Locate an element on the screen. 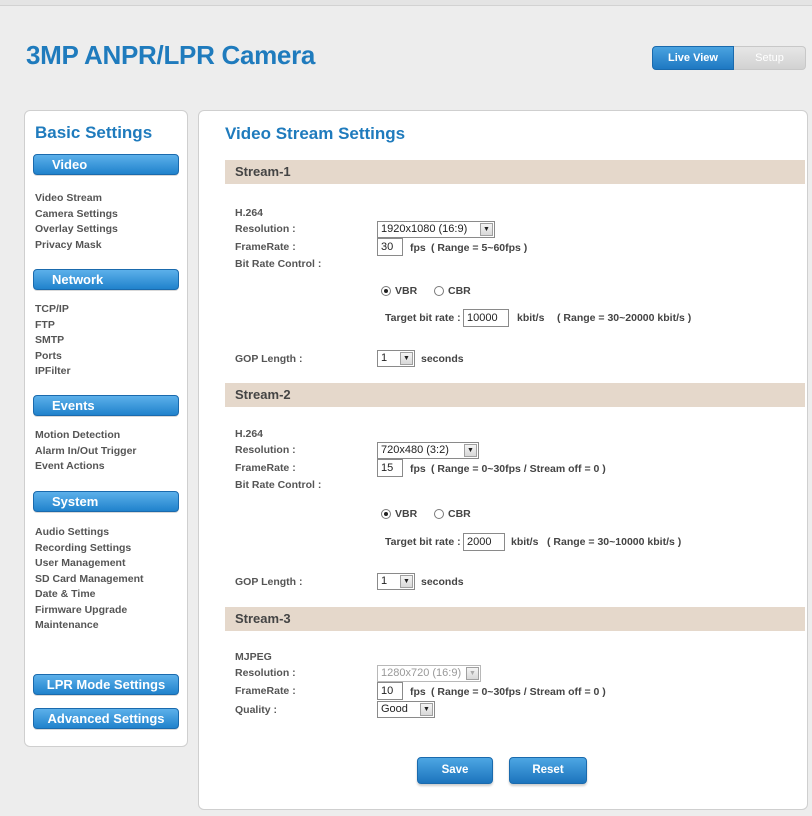 The width and height of the screenshot is (812, 816). stream-2-target-label: Target bit rate : is located at coordinates (423, 542).